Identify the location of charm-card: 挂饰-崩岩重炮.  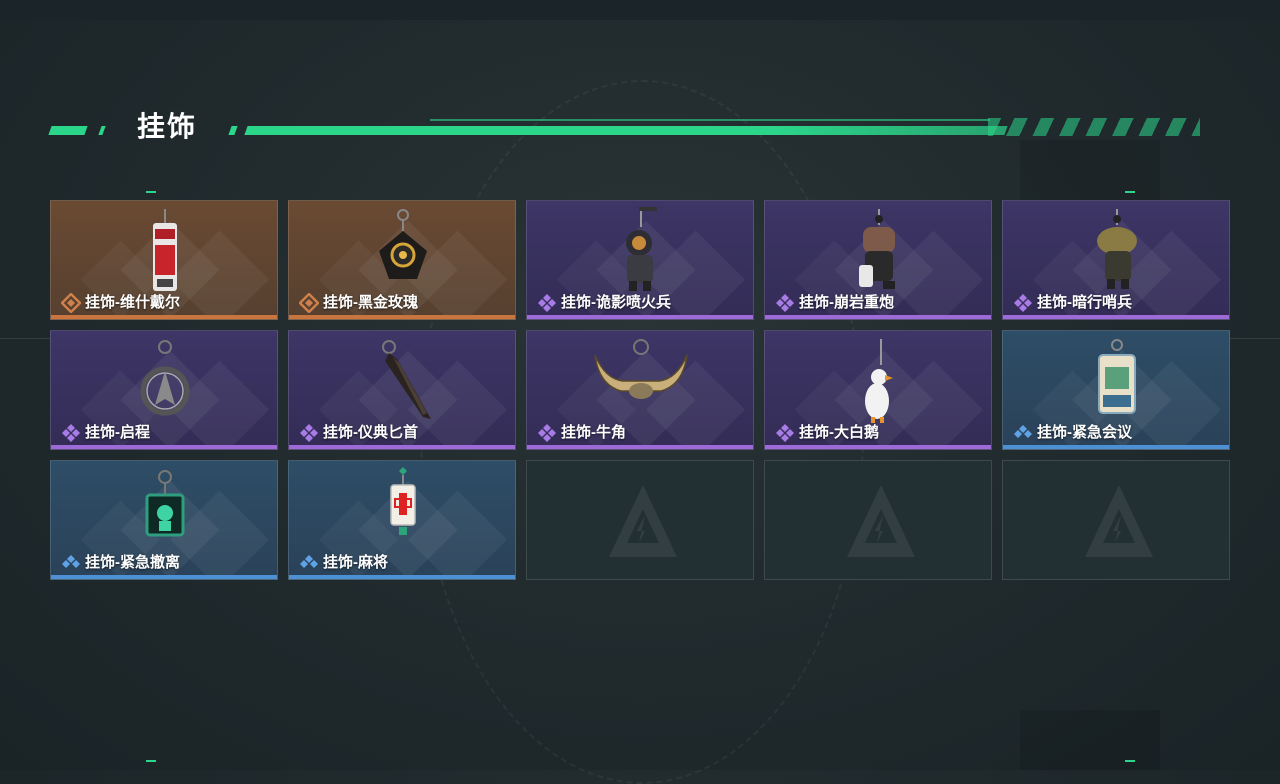
(878, 260).